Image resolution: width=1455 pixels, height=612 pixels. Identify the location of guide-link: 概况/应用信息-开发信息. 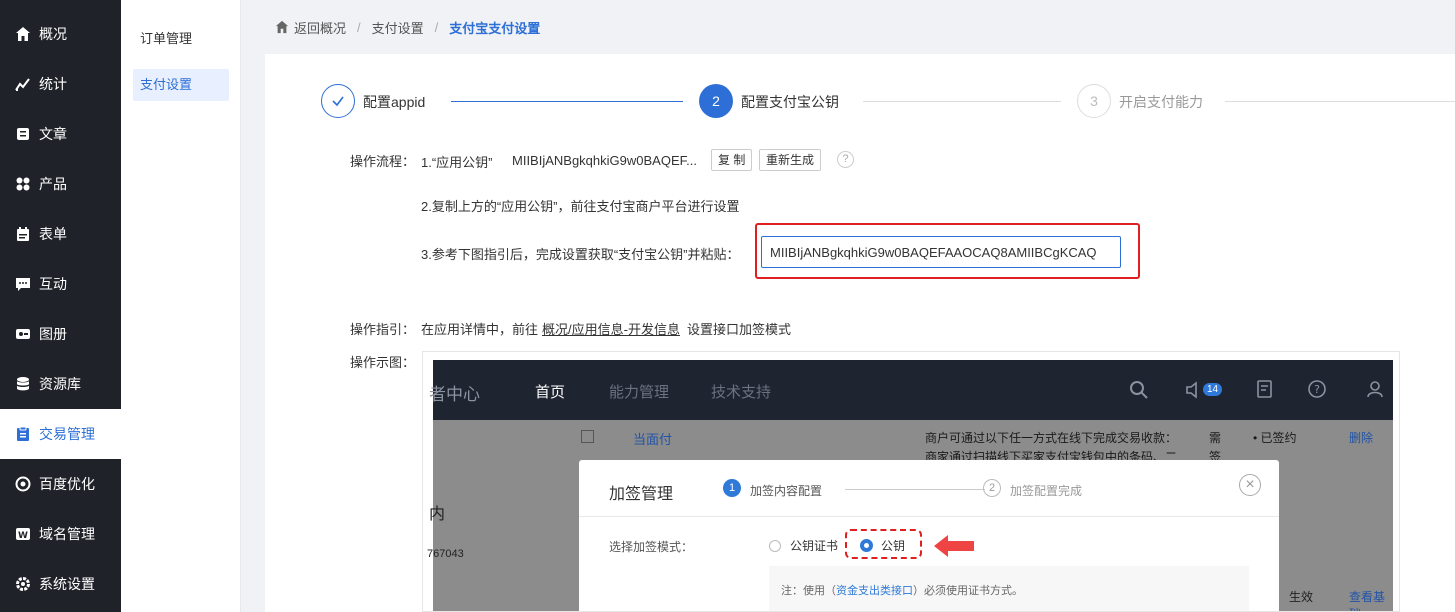
(611, 328).